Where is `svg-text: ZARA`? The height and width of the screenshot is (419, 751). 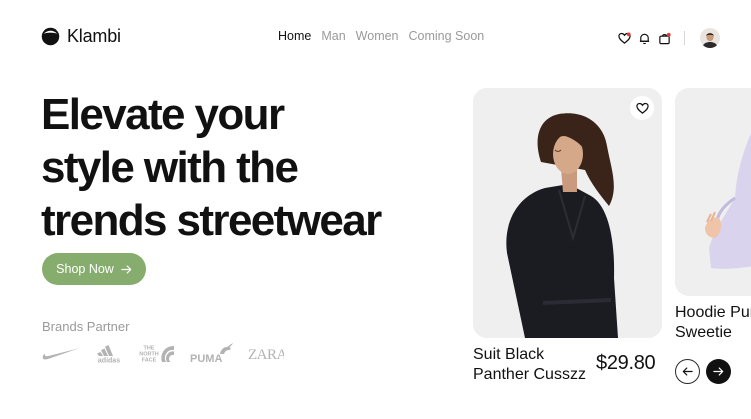
svg-text: ZARA is located at coordinates (266, 354).